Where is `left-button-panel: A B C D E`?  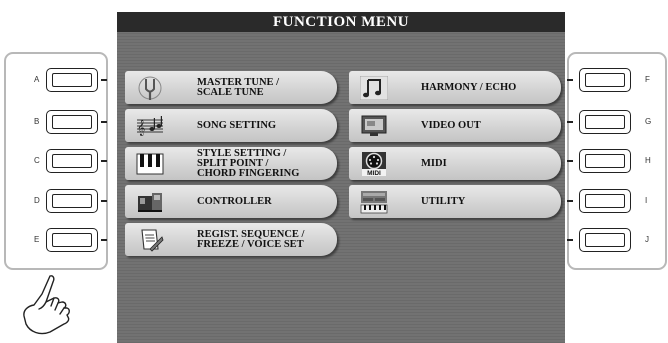 left-button-panel: A B C D E is located at coordinates (56, 161).